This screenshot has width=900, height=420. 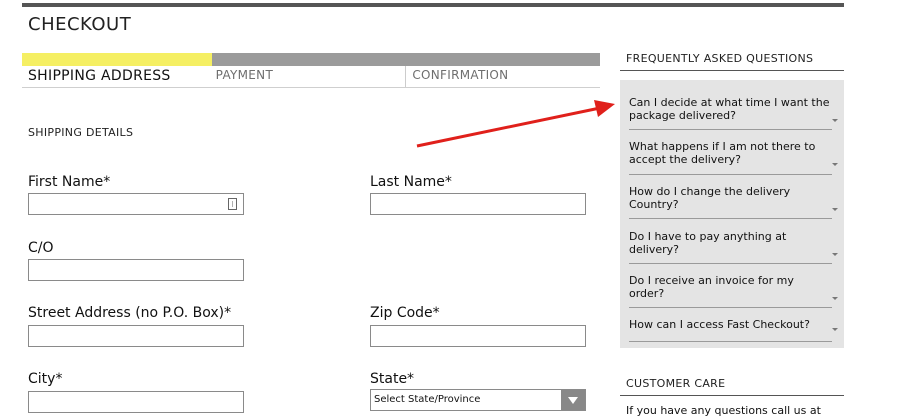 I want to click on faq-item: How do I change the delivery Country?, so click(x=733, y=198).